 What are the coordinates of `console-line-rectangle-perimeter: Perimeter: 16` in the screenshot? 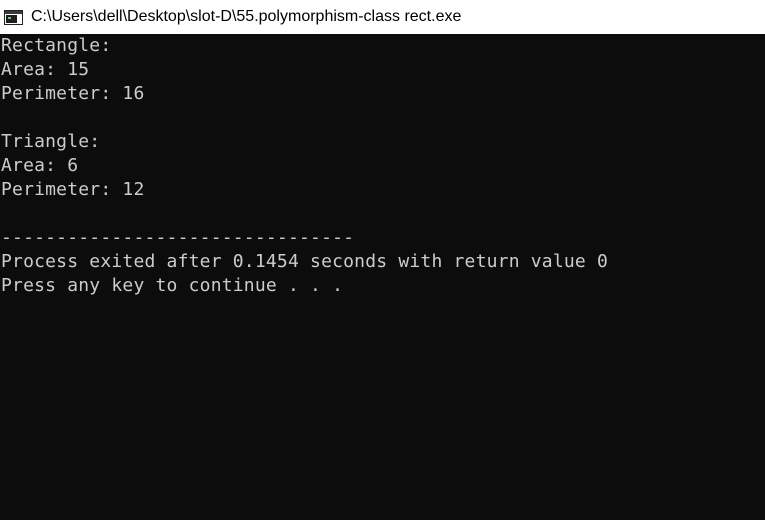 It's located at (73, 93).